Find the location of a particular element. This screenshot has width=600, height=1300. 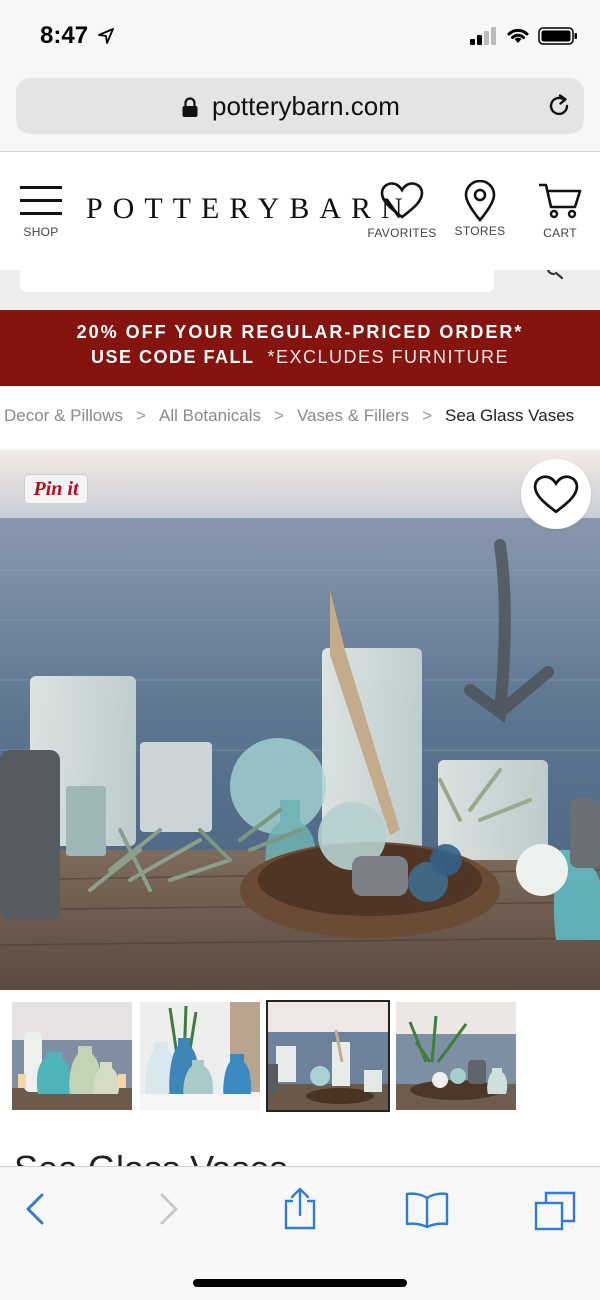

breadcrumb-current: Sea Glass Vases is located at coordinates (510, 415).